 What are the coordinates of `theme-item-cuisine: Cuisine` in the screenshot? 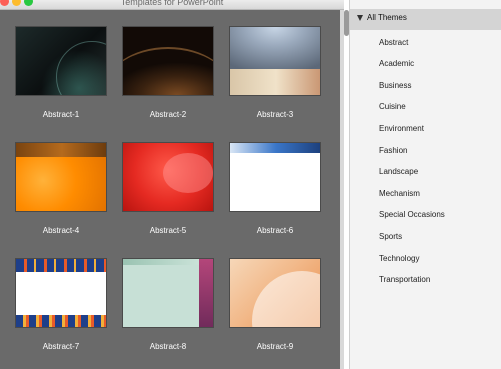 It's located at (392, 107).